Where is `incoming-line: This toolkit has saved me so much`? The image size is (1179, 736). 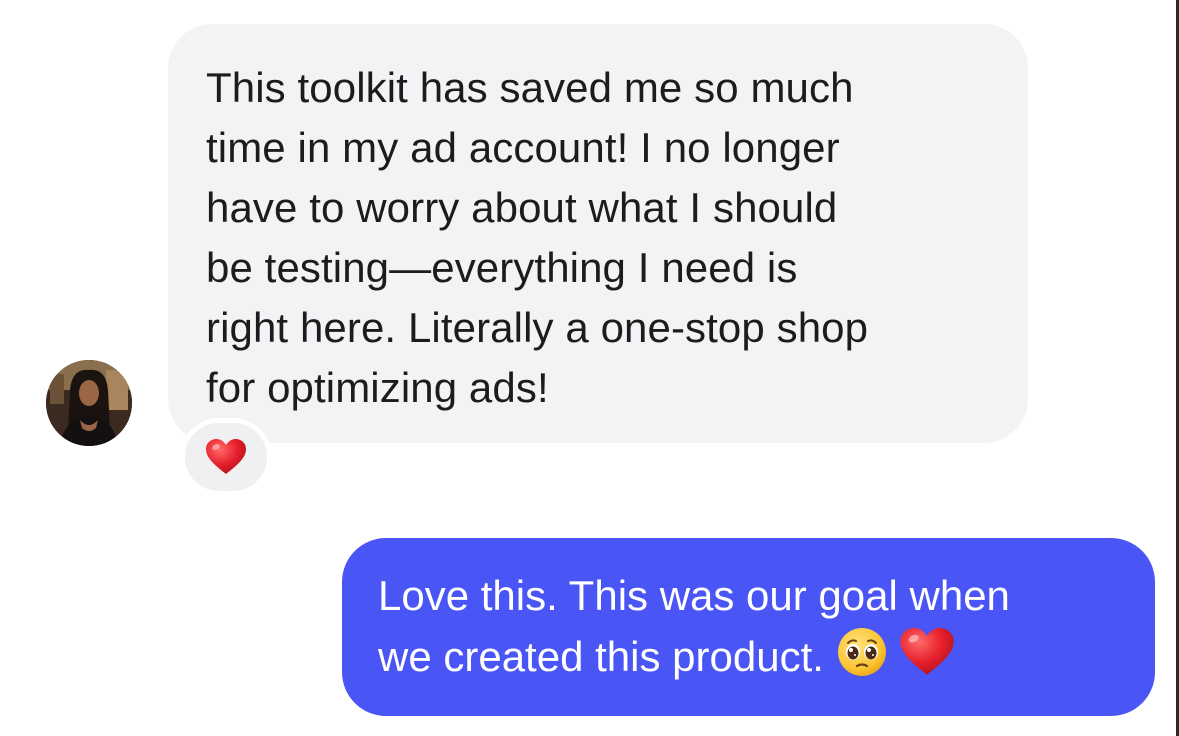
incoming-line: This toolkit has saved me so much is located at coordinates (530, 87).